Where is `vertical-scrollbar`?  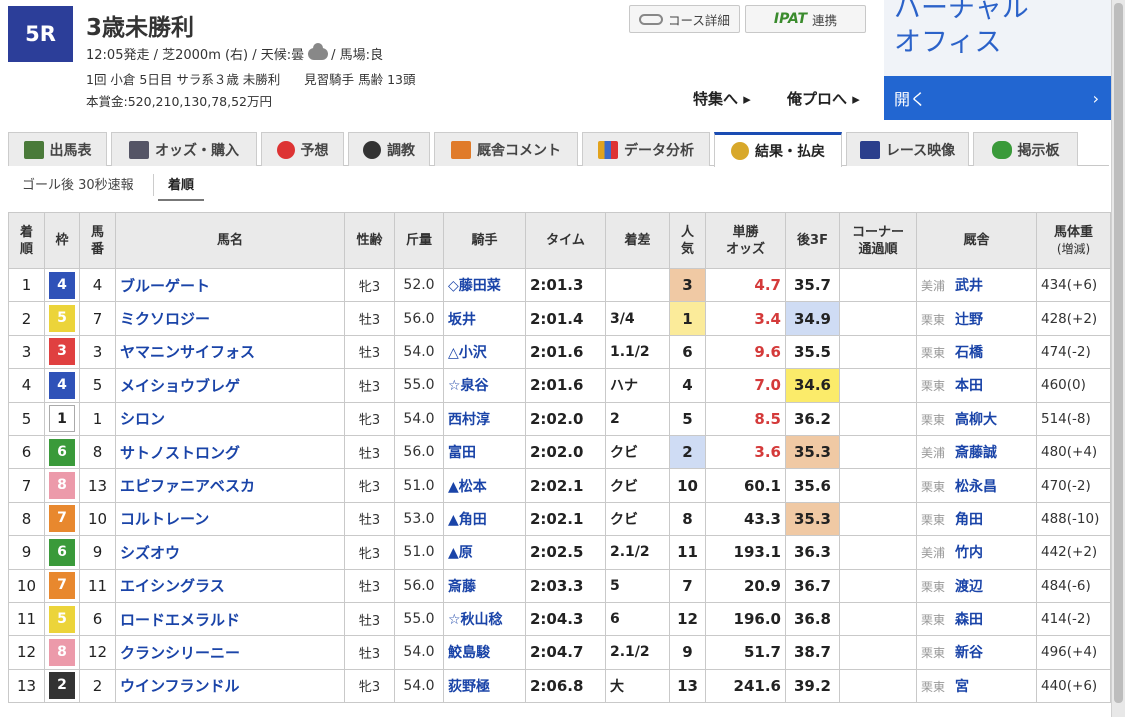 vertical-scrollbar is located at coordinates (1118, 358).